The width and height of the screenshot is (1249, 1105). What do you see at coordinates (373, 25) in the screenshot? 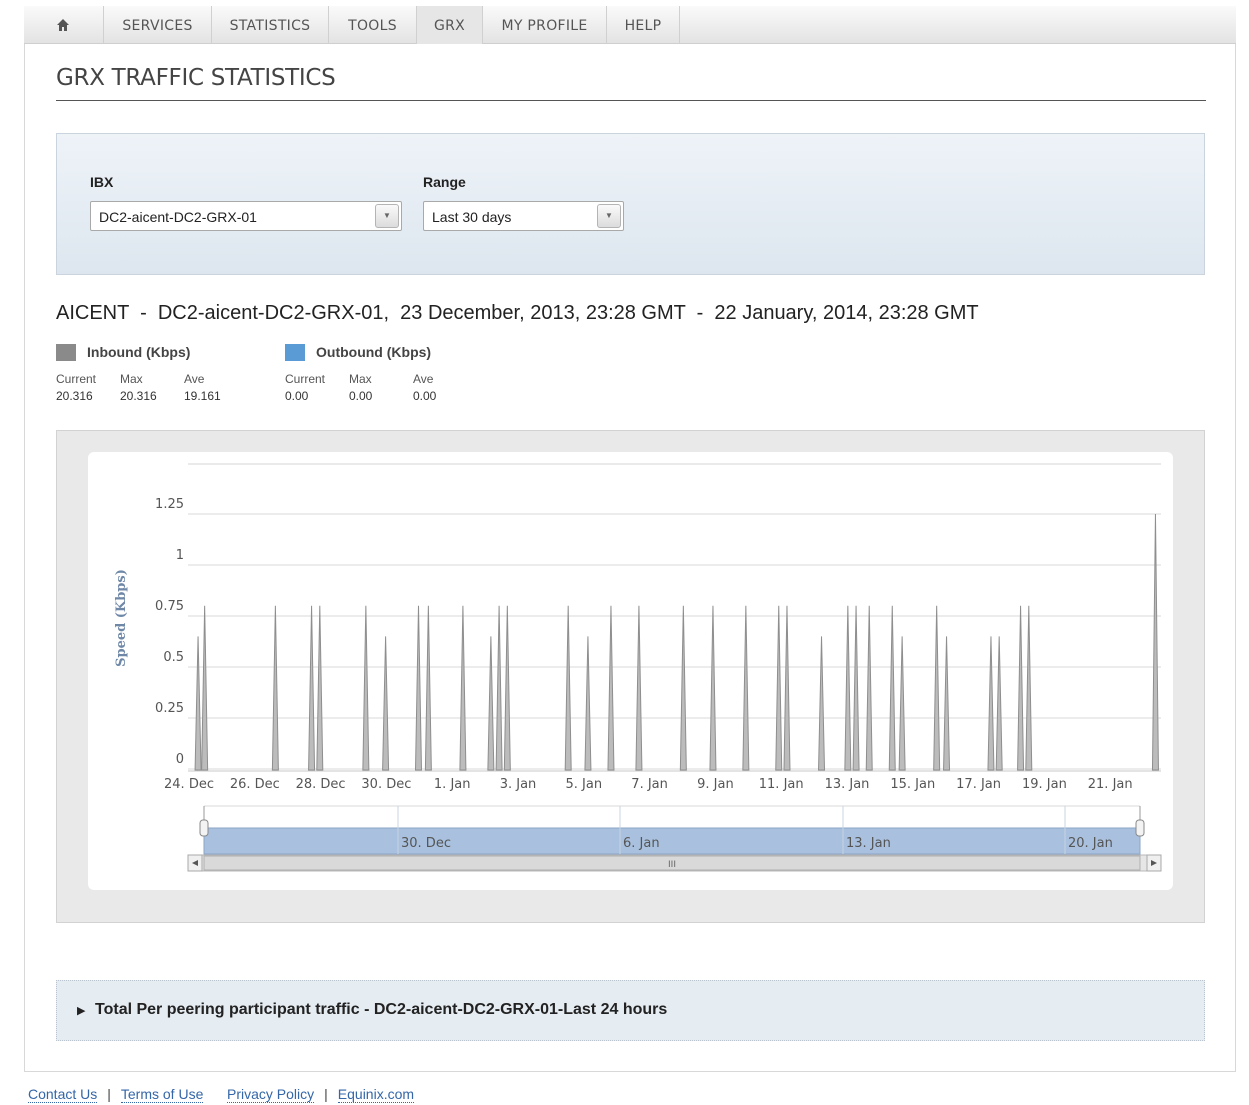
I see `nav-tools: TOOLS` at bounding box center [373, 25].